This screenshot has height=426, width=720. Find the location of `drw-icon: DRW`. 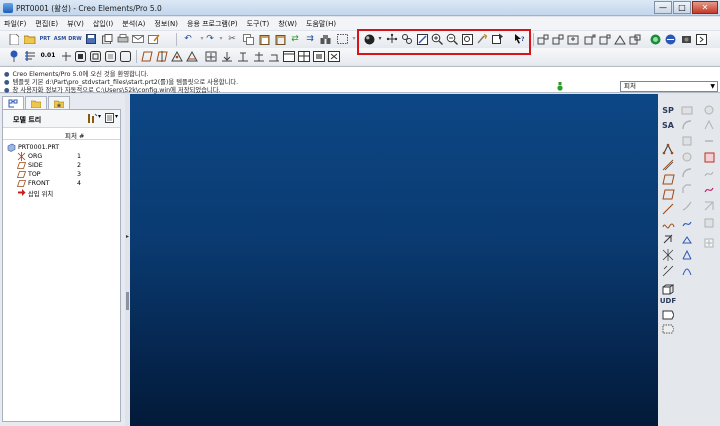

drw-icon: DRW is located at coordinates (75, 39).